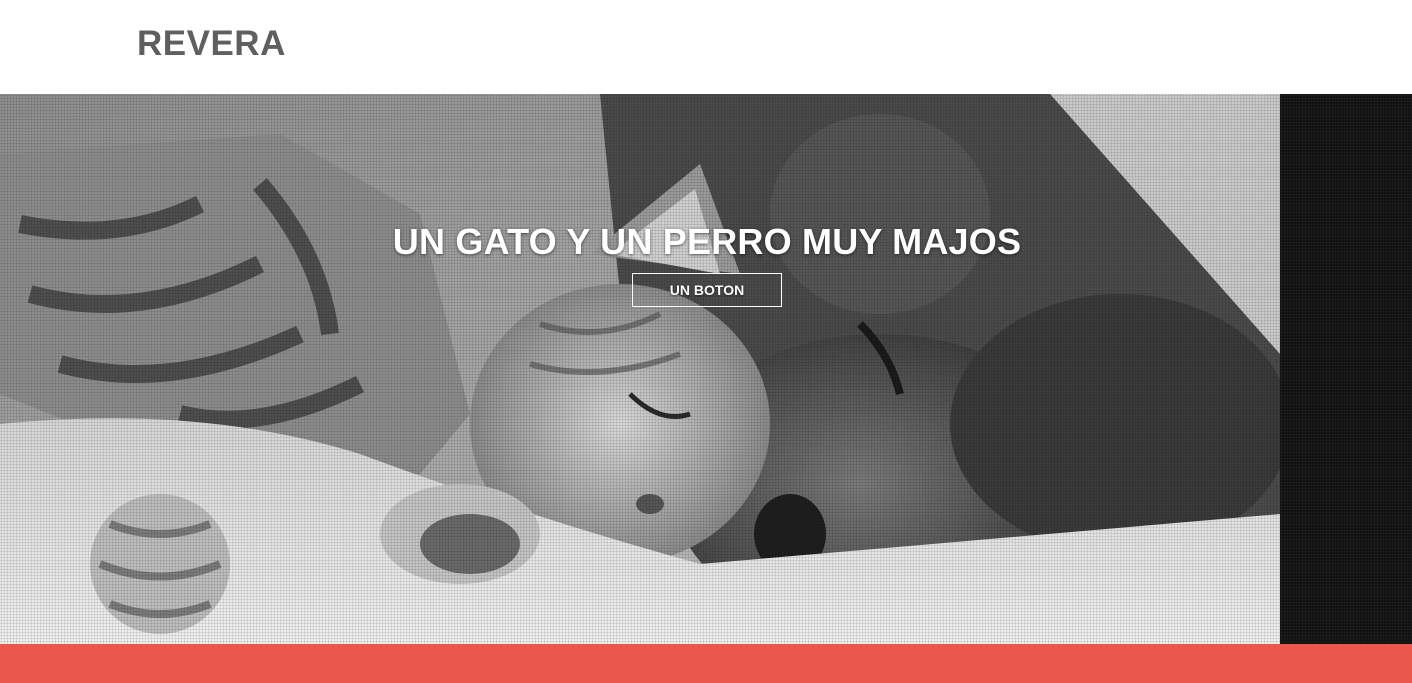 This screenshot has height=683, width=1412. Describe the element at coordinates (707, 241) in the screenshot. I see `hero-title: UN GATO Y UN PERRO MUY MAJOS` at that location.